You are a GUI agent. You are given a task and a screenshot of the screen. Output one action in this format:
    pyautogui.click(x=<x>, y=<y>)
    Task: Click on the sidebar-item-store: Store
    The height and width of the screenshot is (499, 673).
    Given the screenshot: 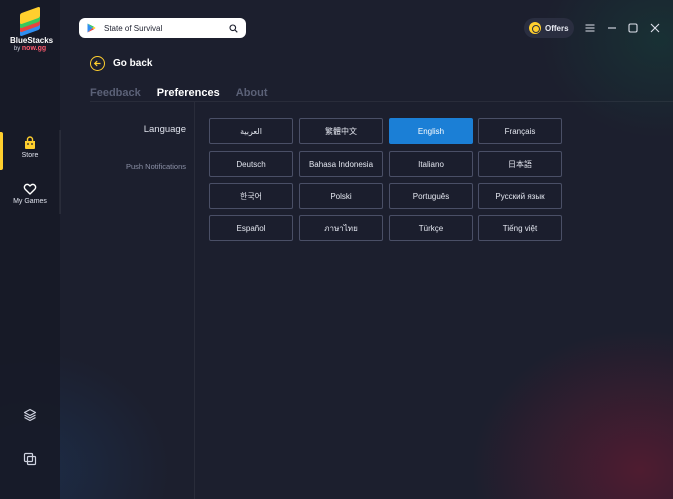 What is the action you would take?
    pyautogui.click(x=30, y=151)
    